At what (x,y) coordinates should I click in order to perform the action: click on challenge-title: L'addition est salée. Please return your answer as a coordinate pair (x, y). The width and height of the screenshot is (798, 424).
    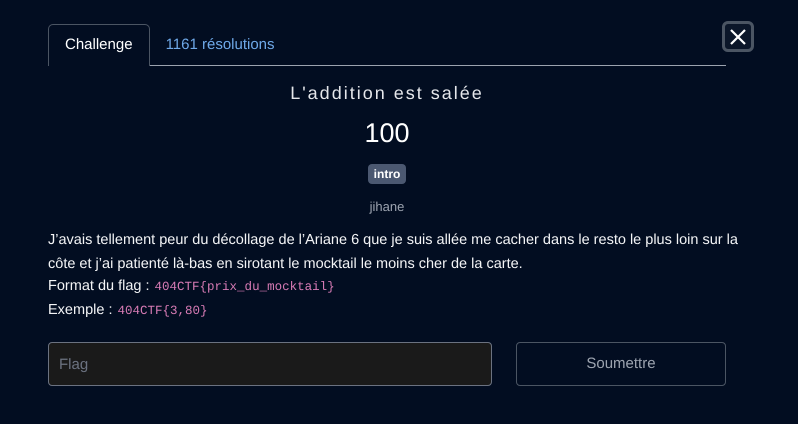
    Looking at the image, I should click on (387, 93).